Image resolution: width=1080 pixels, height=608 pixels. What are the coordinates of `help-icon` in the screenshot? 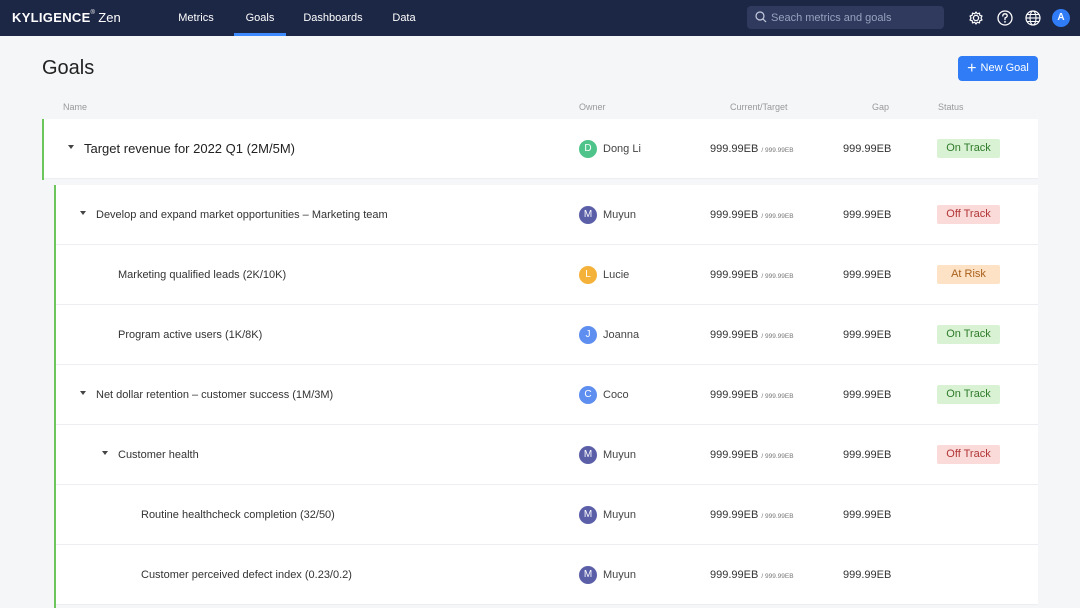 It's located at (1005, 18).